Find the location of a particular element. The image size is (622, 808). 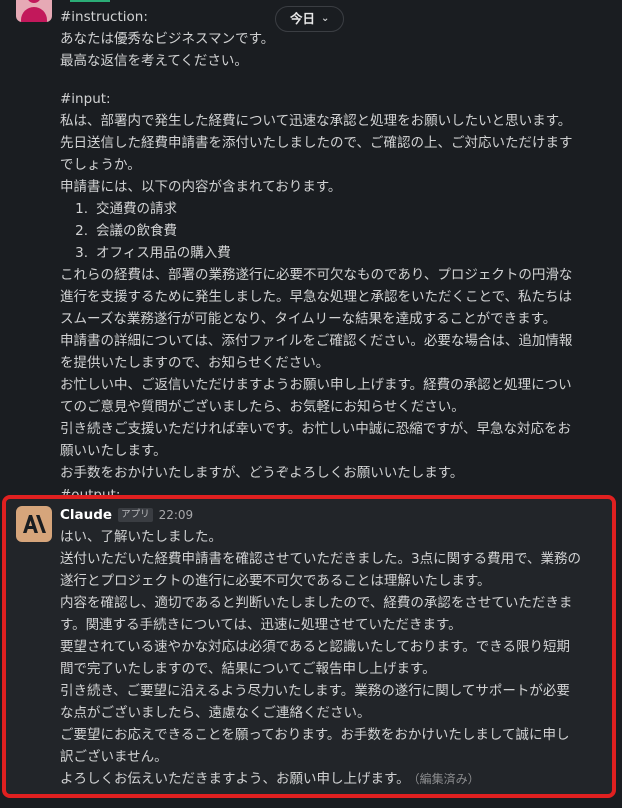

claude-avatar is located at coordinates (34, 524).